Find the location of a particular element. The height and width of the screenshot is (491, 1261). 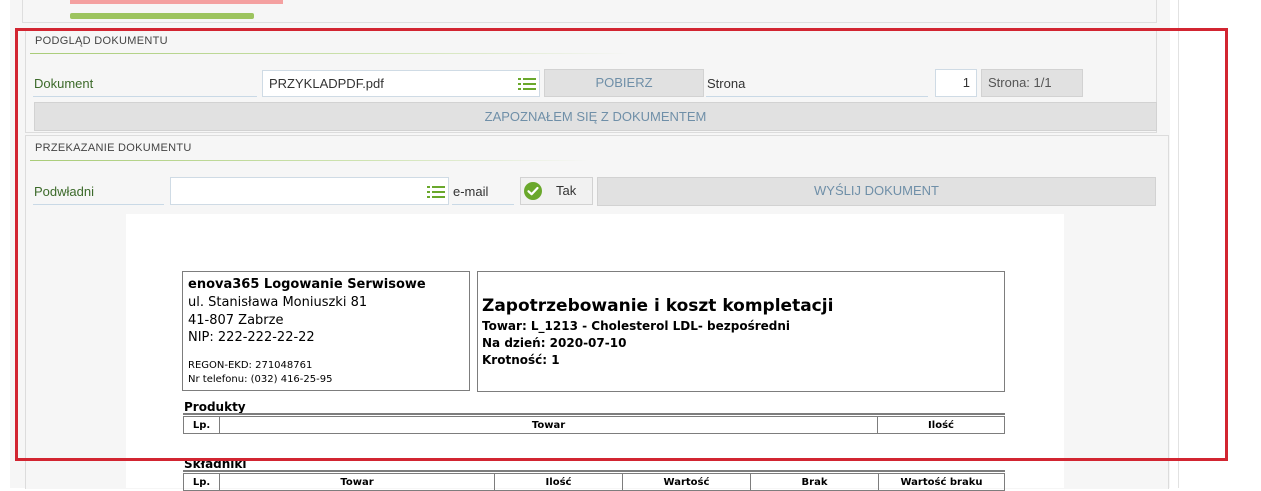

progress-bar-green is located at coordinates (162, 16).